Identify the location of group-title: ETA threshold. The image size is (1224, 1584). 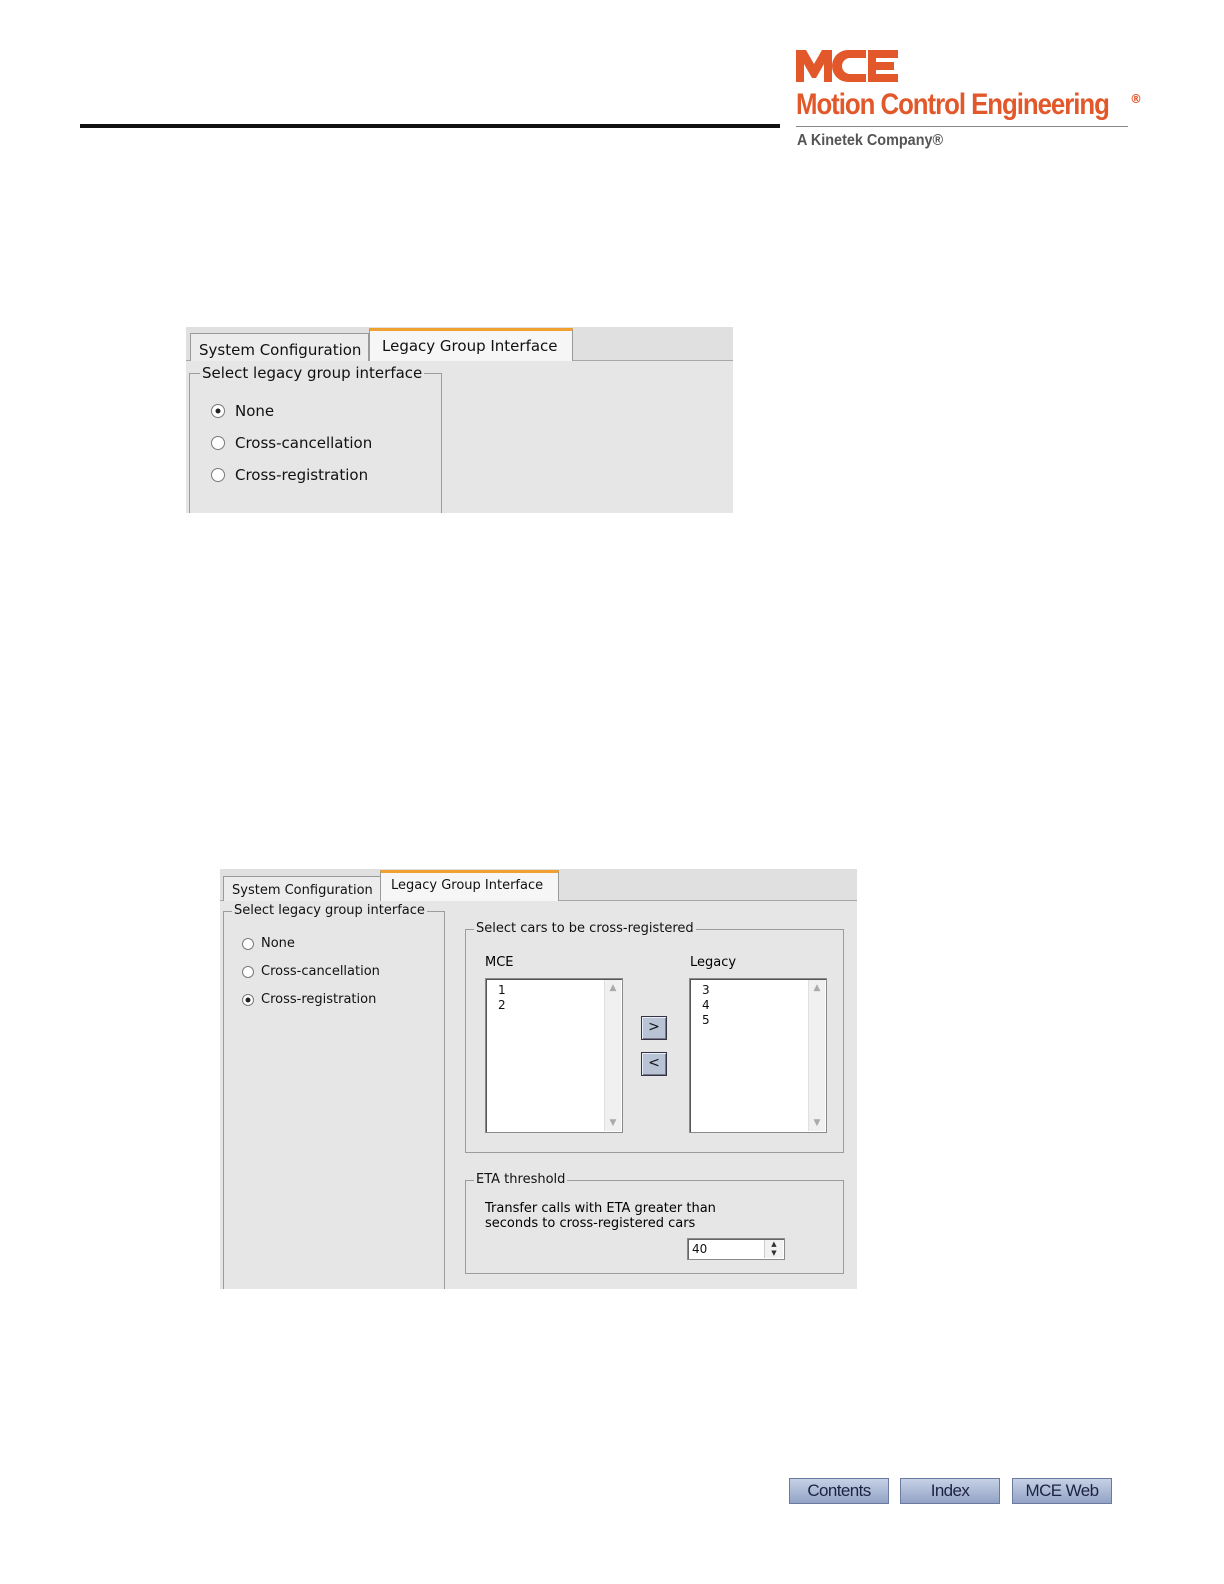
(521, 1179).